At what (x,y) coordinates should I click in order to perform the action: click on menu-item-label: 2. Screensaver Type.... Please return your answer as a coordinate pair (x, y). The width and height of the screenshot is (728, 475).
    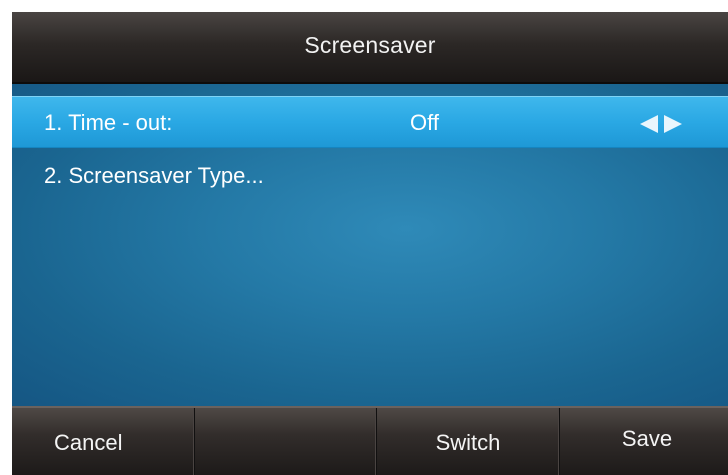
    Looking at the image, I should click on (154, 175).